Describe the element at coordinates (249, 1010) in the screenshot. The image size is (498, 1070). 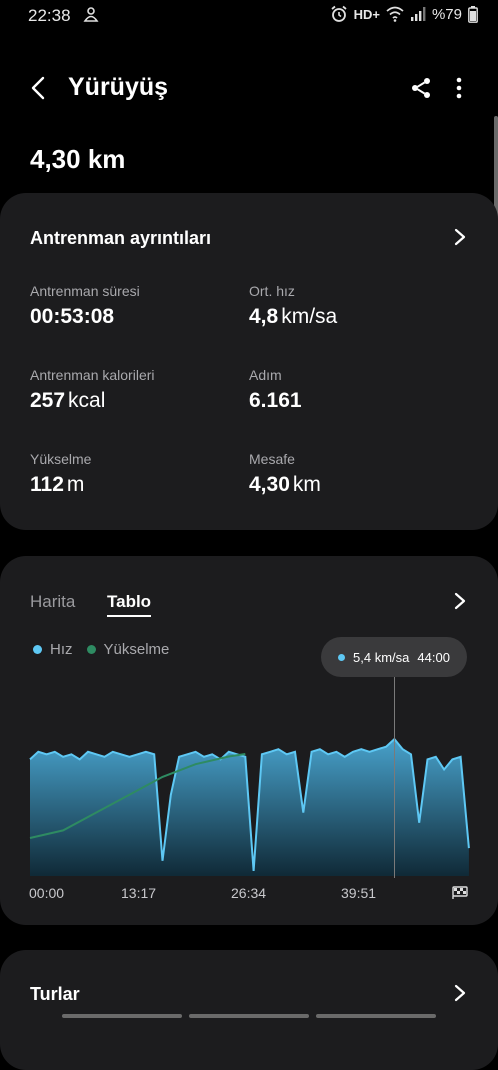
I see `laps-card: Turlar` at that location.